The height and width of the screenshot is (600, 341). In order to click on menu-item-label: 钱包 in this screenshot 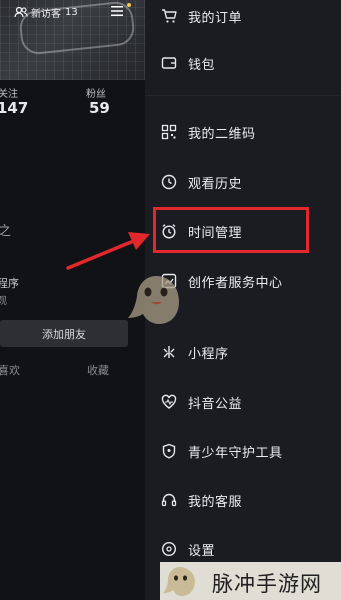, I will do `click(202, 65)`.